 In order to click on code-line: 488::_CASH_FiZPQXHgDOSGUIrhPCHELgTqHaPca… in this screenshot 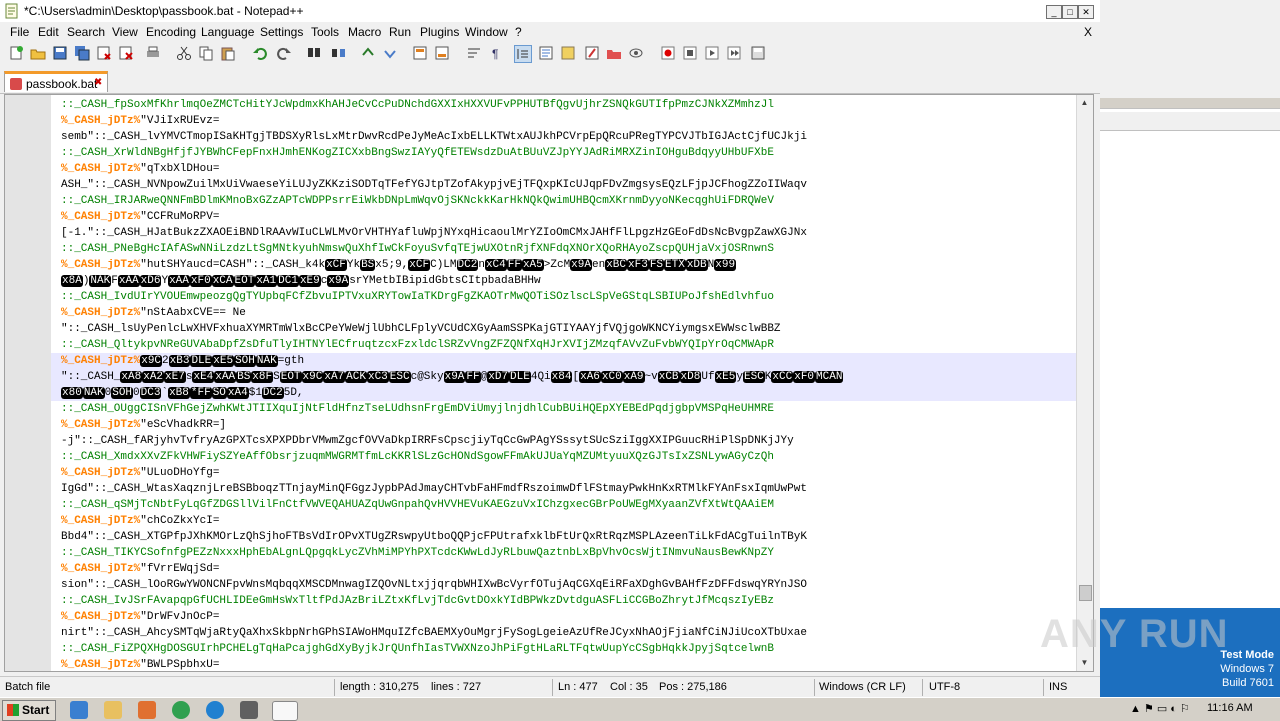, I will do `click(564, 649)`.